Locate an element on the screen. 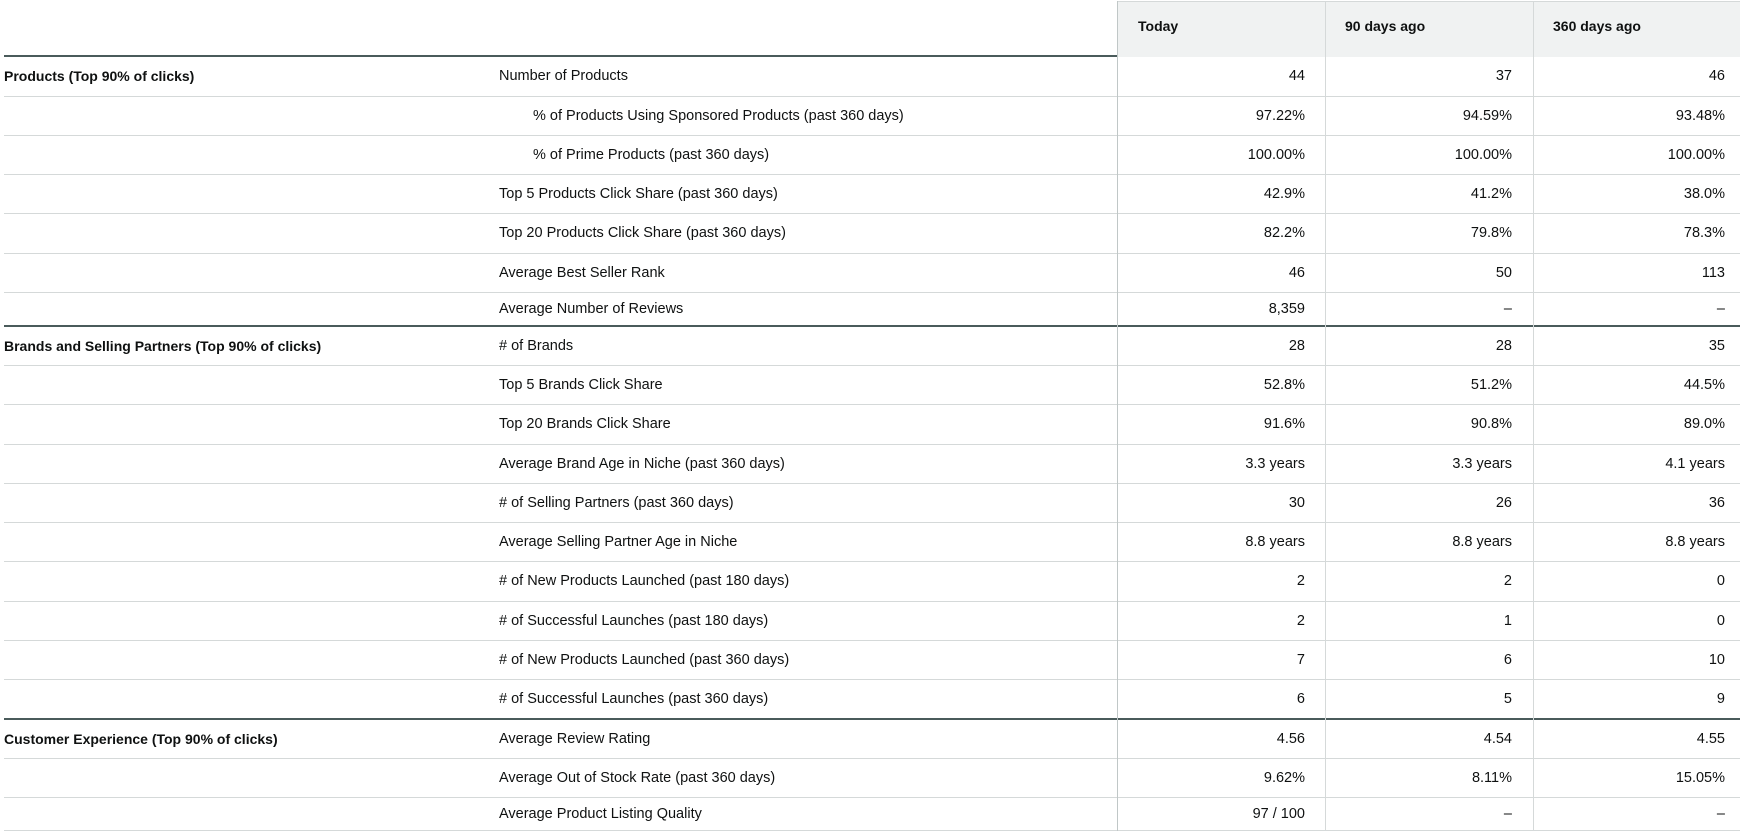 This screenshot has width=1740, height=831. metric-value: 90.8% is located at coordinates (1491, 424).